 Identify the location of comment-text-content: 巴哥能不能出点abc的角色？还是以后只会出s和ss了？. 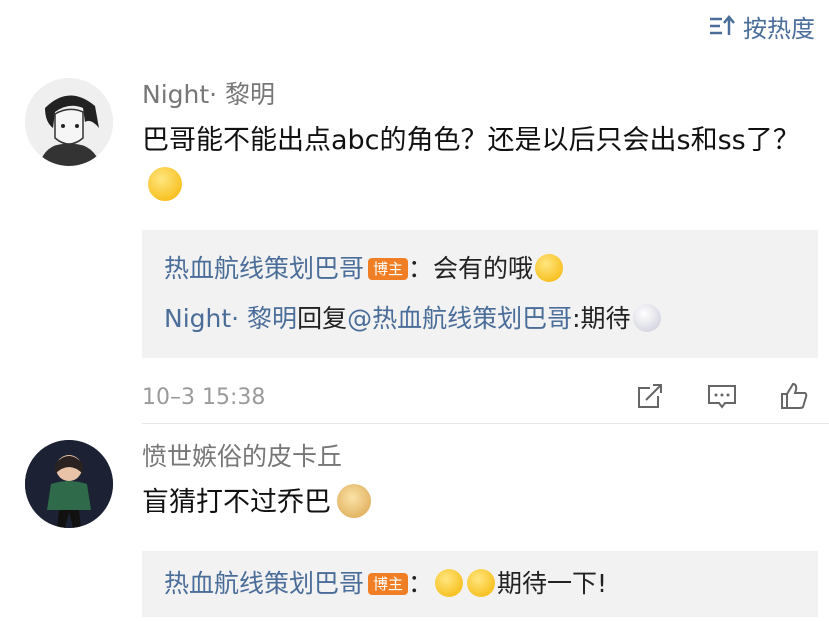
(471, 140).